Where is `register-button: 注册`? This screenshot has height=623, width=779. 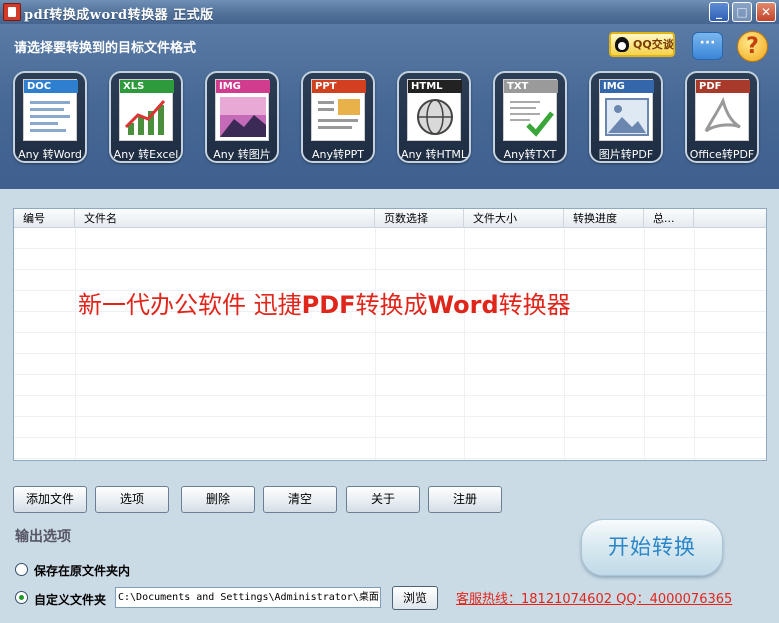 register-button: 注册 is located at coordinates (465, 499).